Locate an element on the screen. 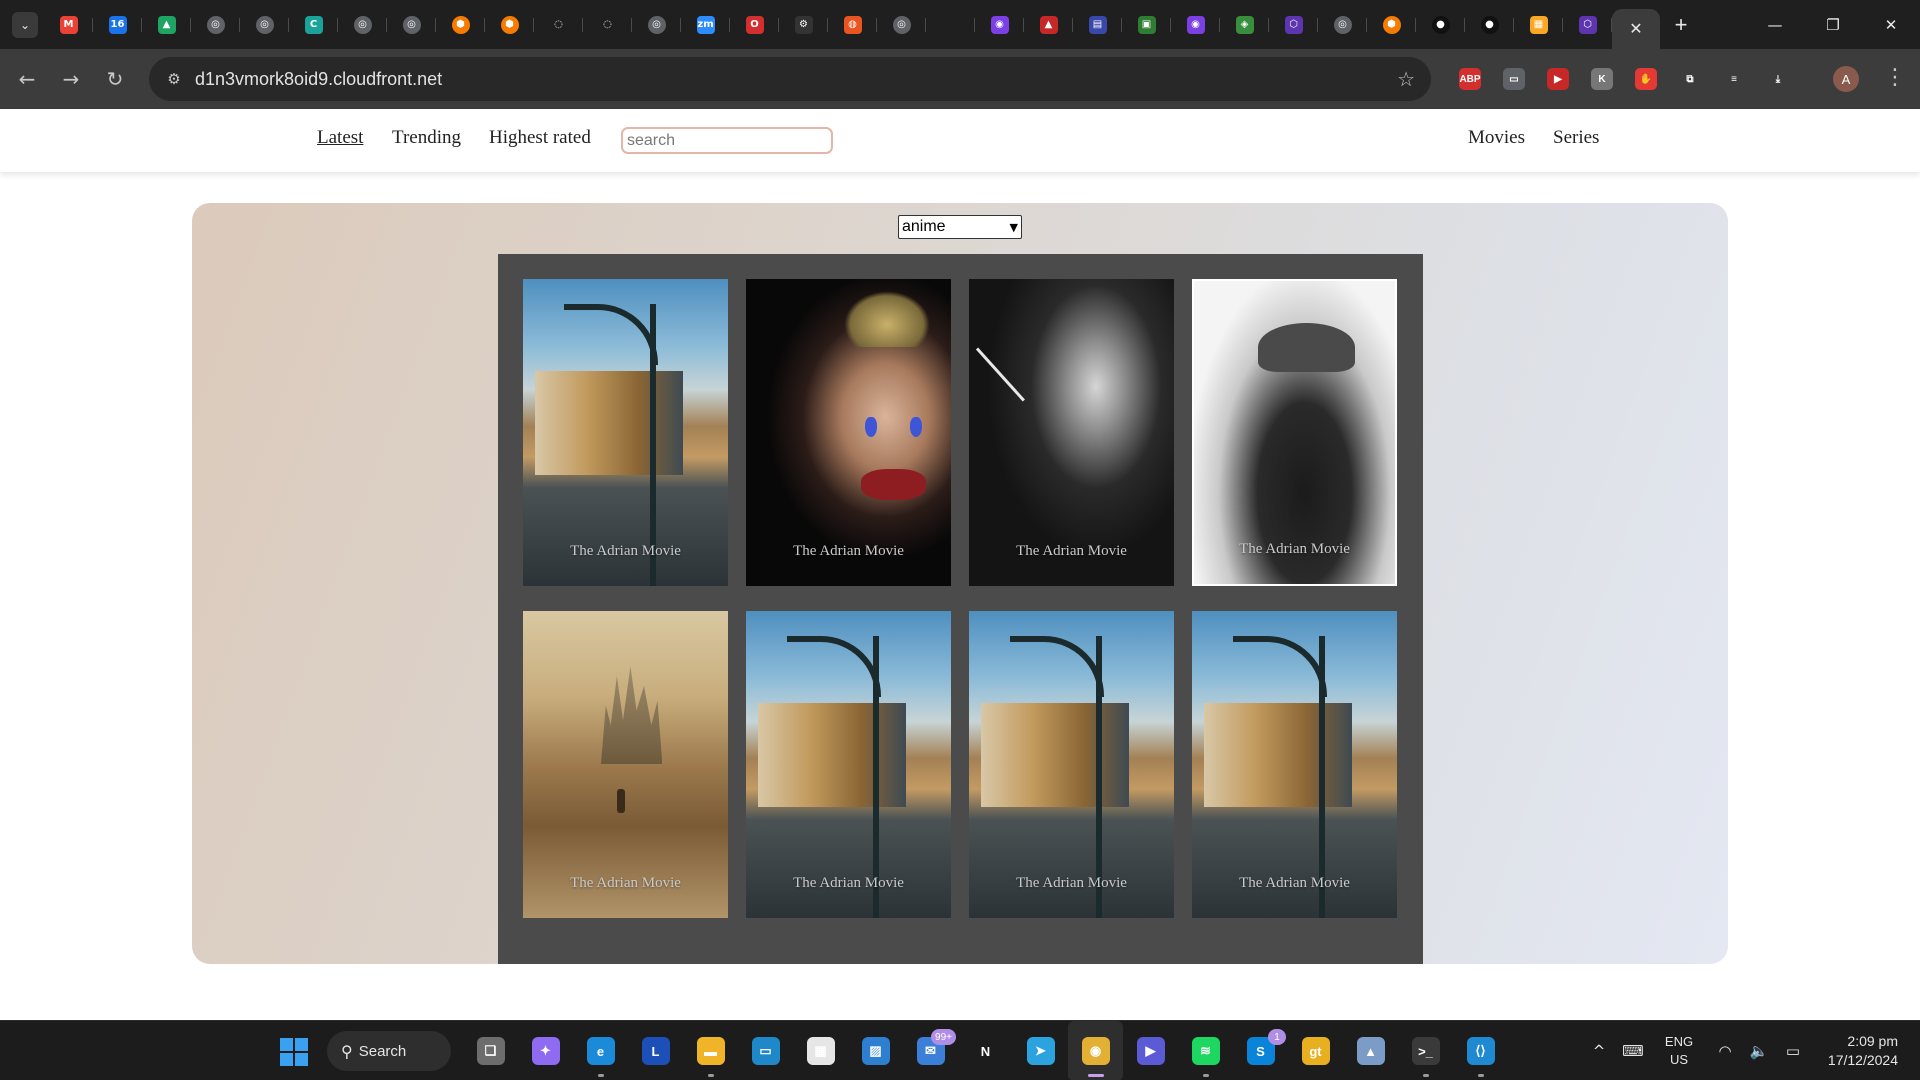 This screenshot has height=1080, width=1920. clock: 2:09 pm 17/12/2024 is located at coordinates (1865, 1051).